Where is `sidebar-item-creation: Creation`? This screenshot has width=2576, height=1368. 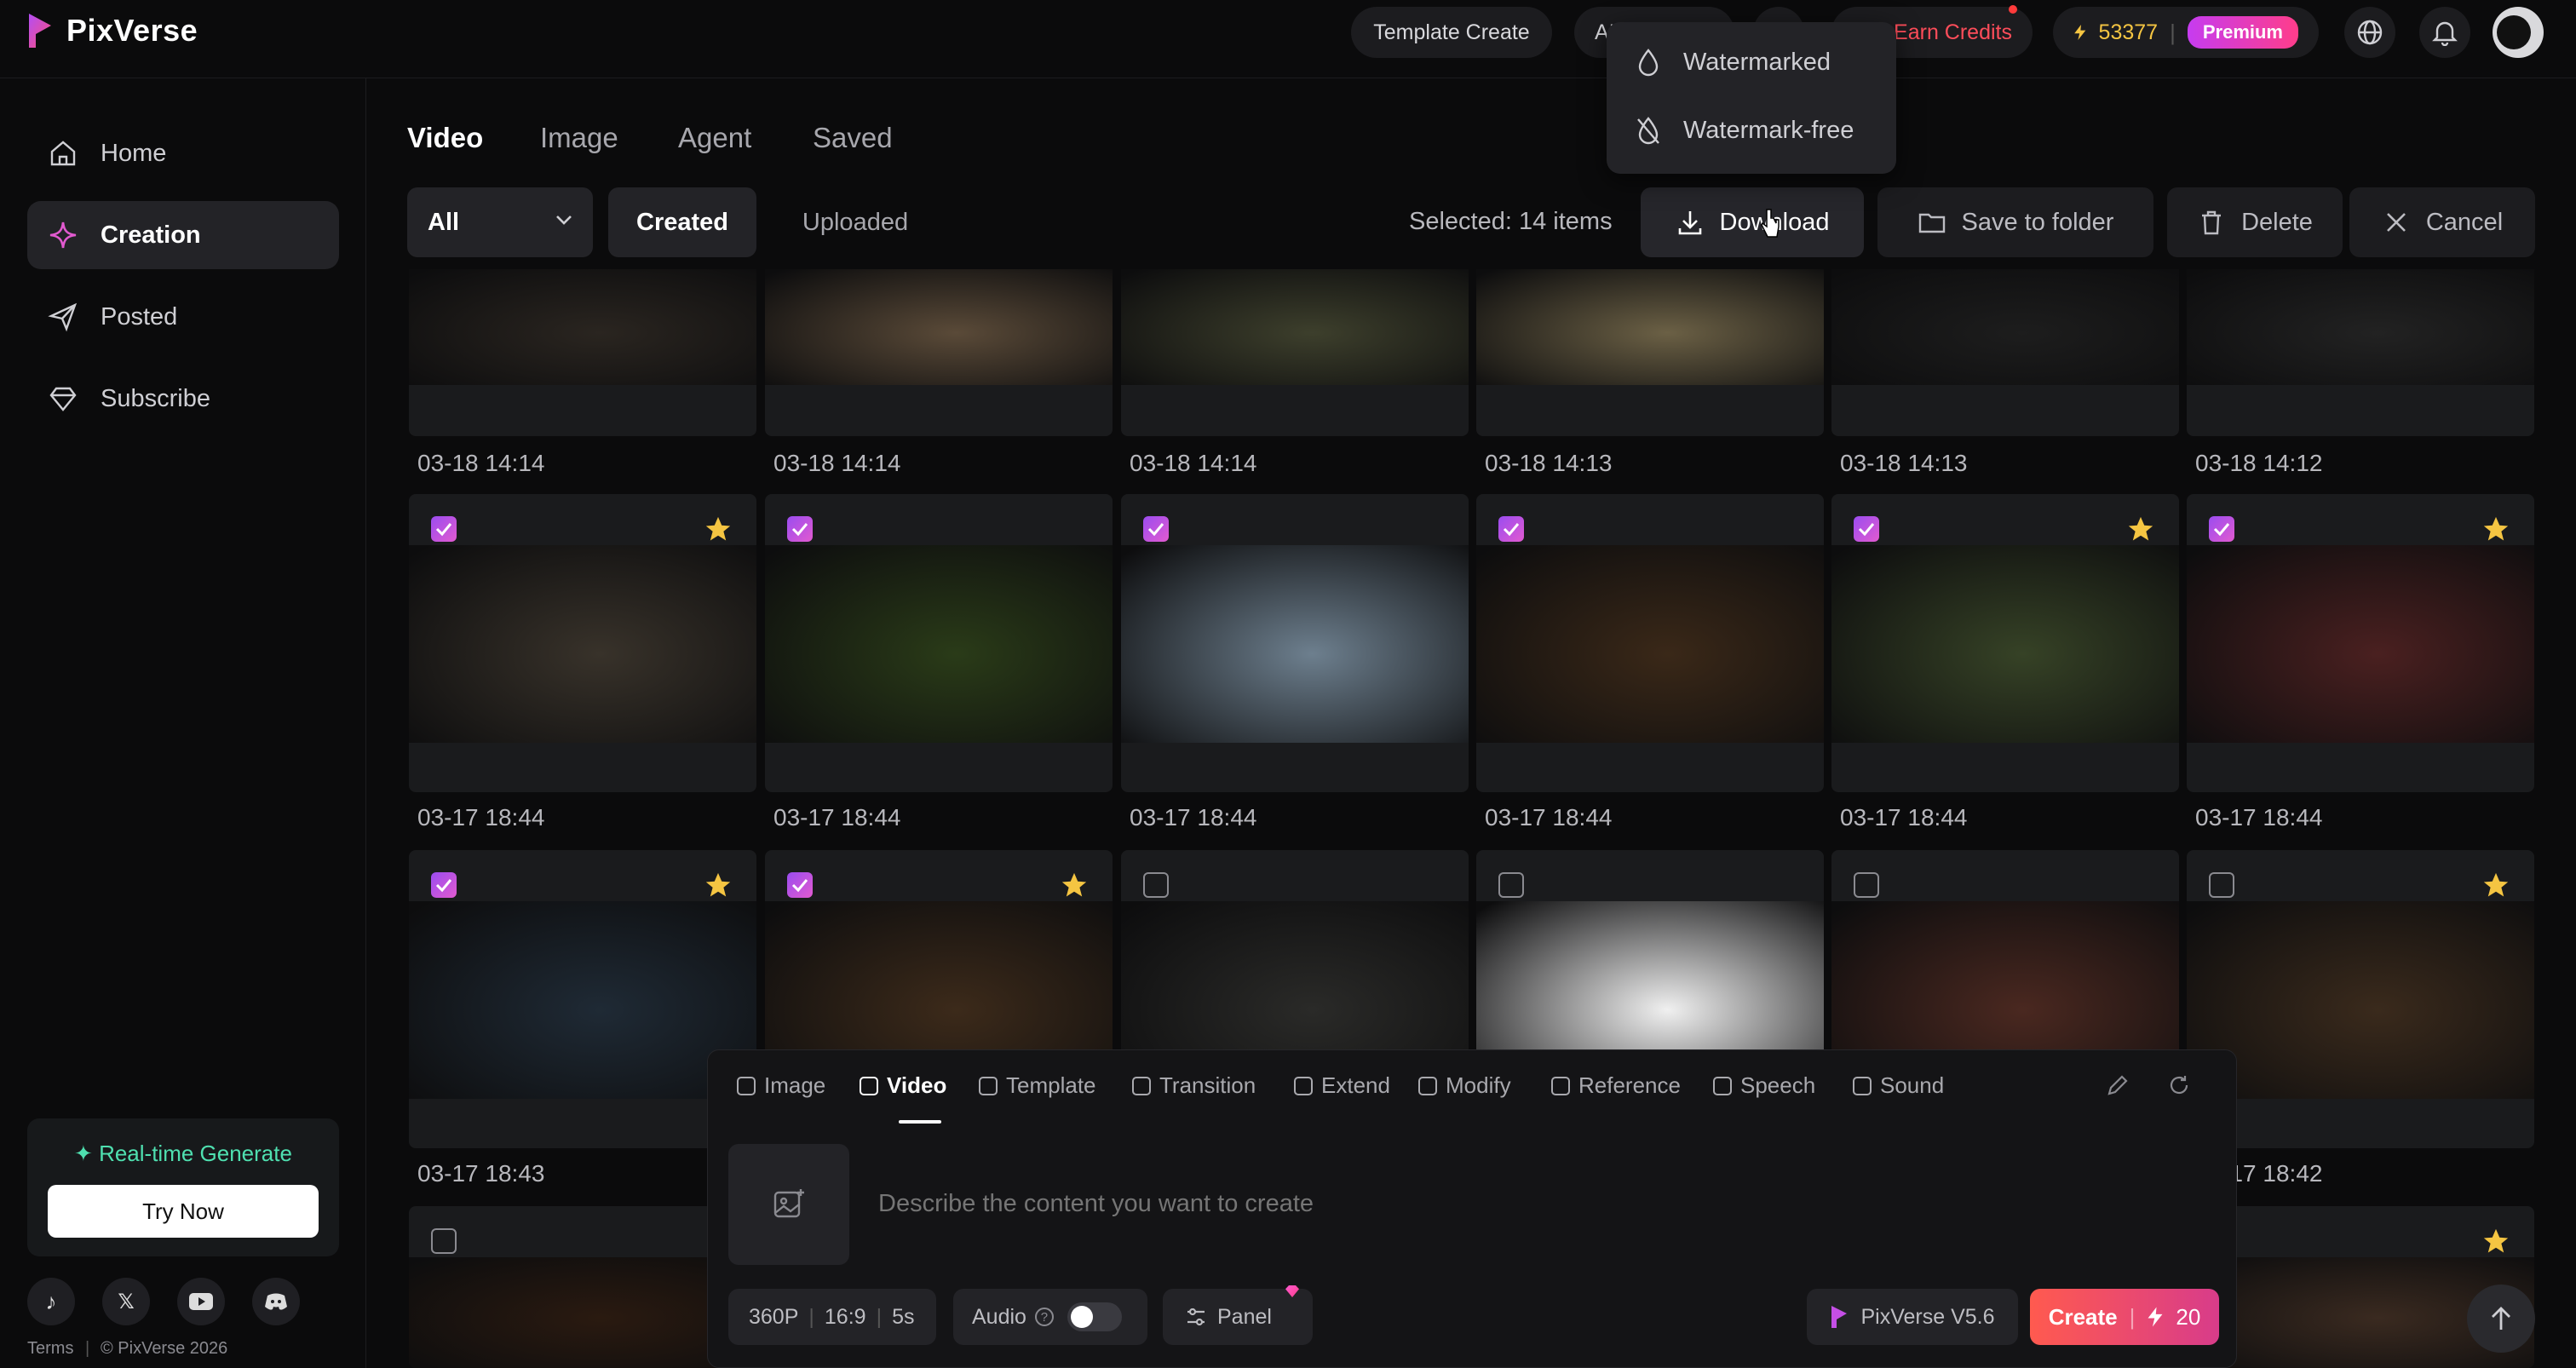 sidebar-item-creation: Creation is located at coordinates (183, 235).